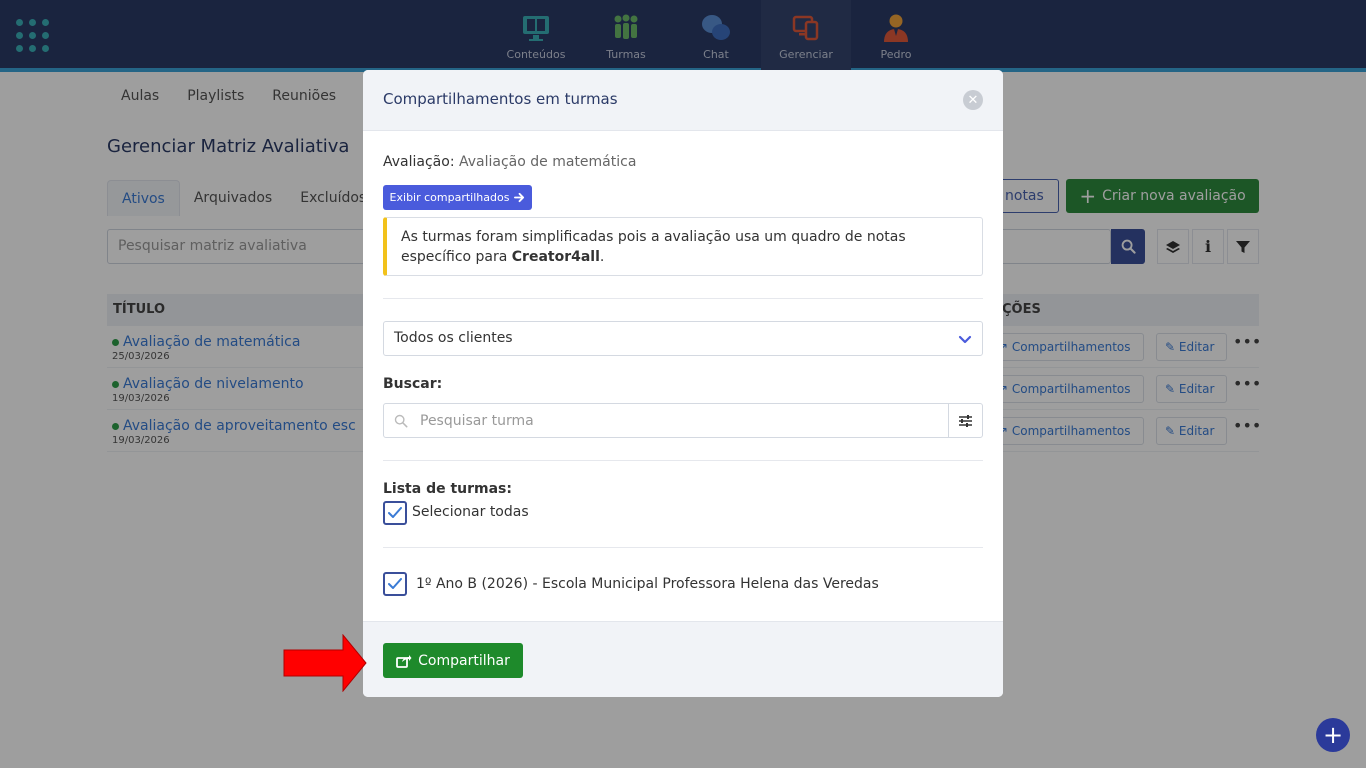  I want to click on modal-header: Compartilhamentos em turmas ✕, so click(683, 100).